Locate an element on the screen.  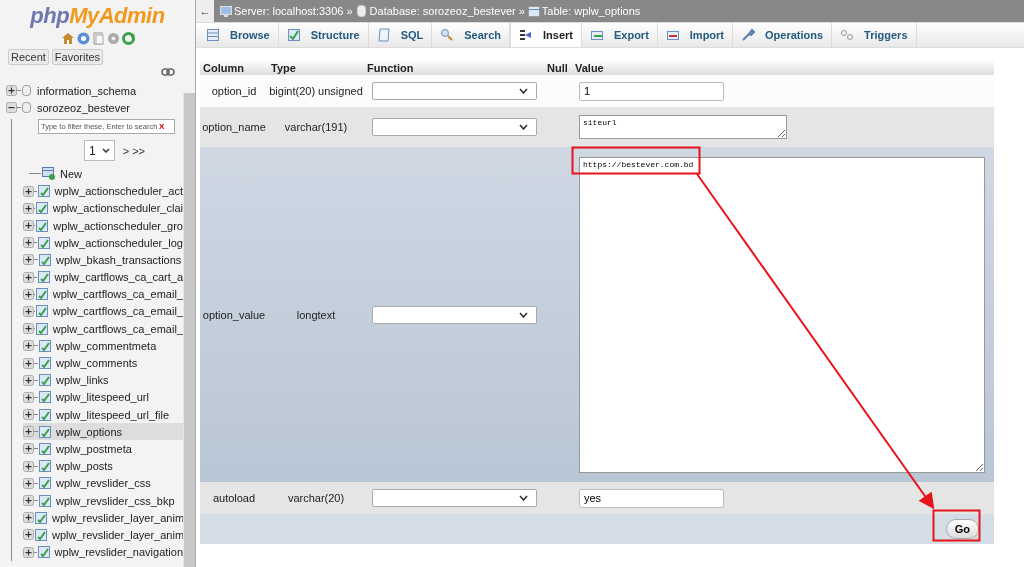
column-name: option_id is located at coordinates (234, 91).